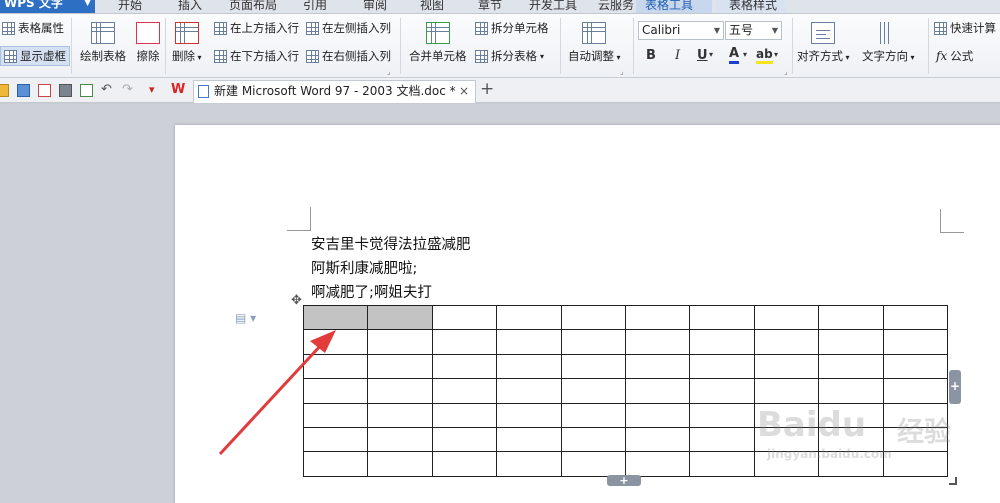 This screenshot has width=1000, height=503. I want to click on align-button: 对齐方式 ▾, so click(823, 43).